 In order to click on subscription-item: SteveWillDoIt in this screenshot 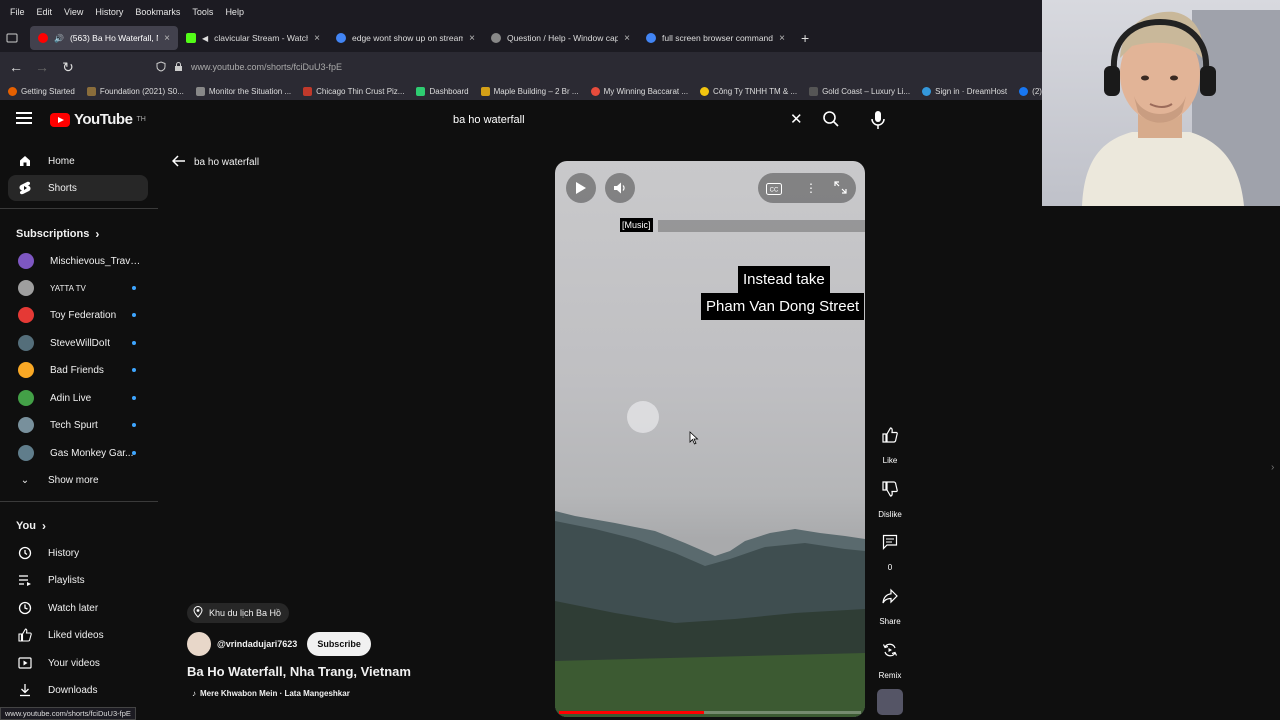, I will do `click(78, 343)`.